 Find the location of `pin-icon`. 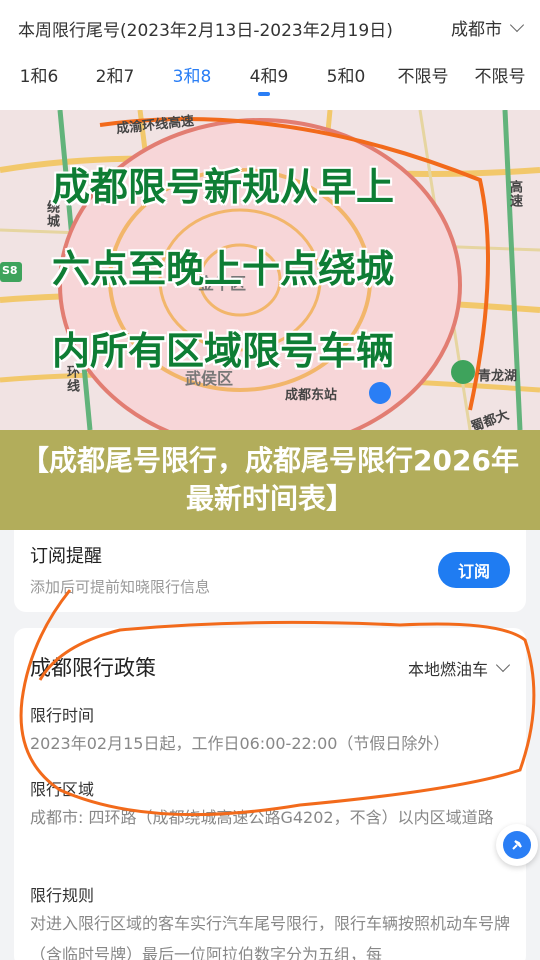

pin-icon is located at coordinates (517, 845).